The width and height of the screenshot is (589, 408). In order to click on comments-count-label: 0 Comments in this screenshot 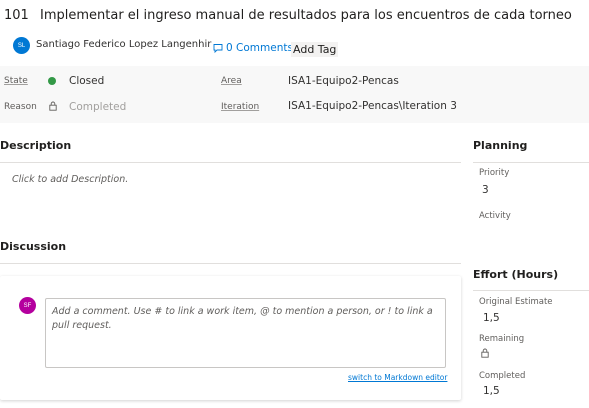, I will do `click(259, 48)`.